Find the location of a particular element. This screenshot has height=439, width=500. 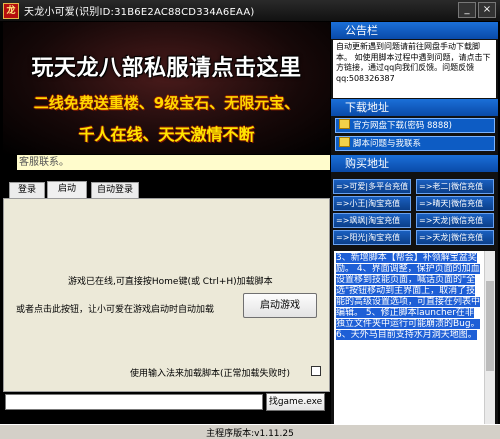

banner-subline-1: 二线免费送重楼、9级宝石、无限元宝、 is located at coordinates (166, 103).